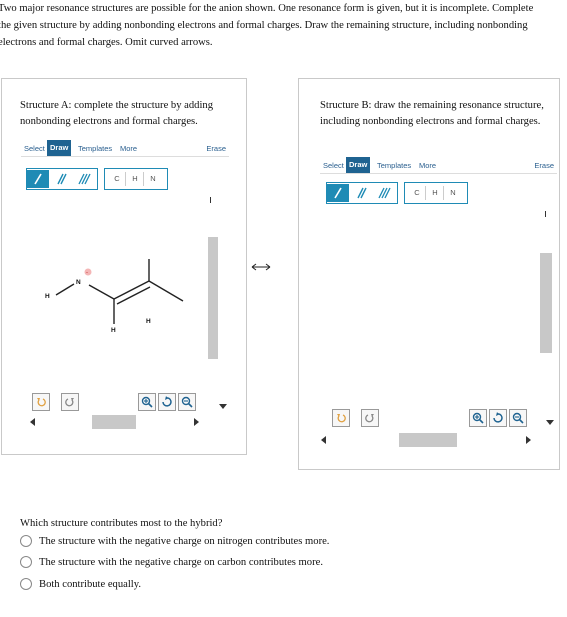  I want to click on molecule-canvas, so click(429, 304).